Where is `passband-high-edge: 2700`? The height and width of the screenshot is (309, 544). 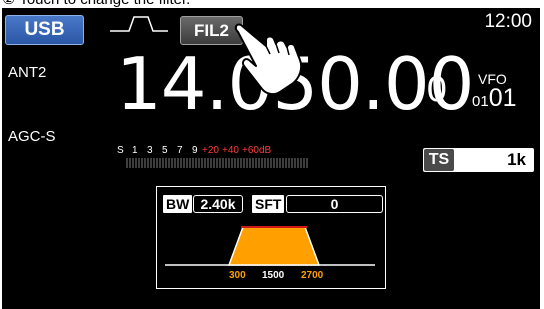 passband-high-edge: 2700 is located at coordinates (312, 275).